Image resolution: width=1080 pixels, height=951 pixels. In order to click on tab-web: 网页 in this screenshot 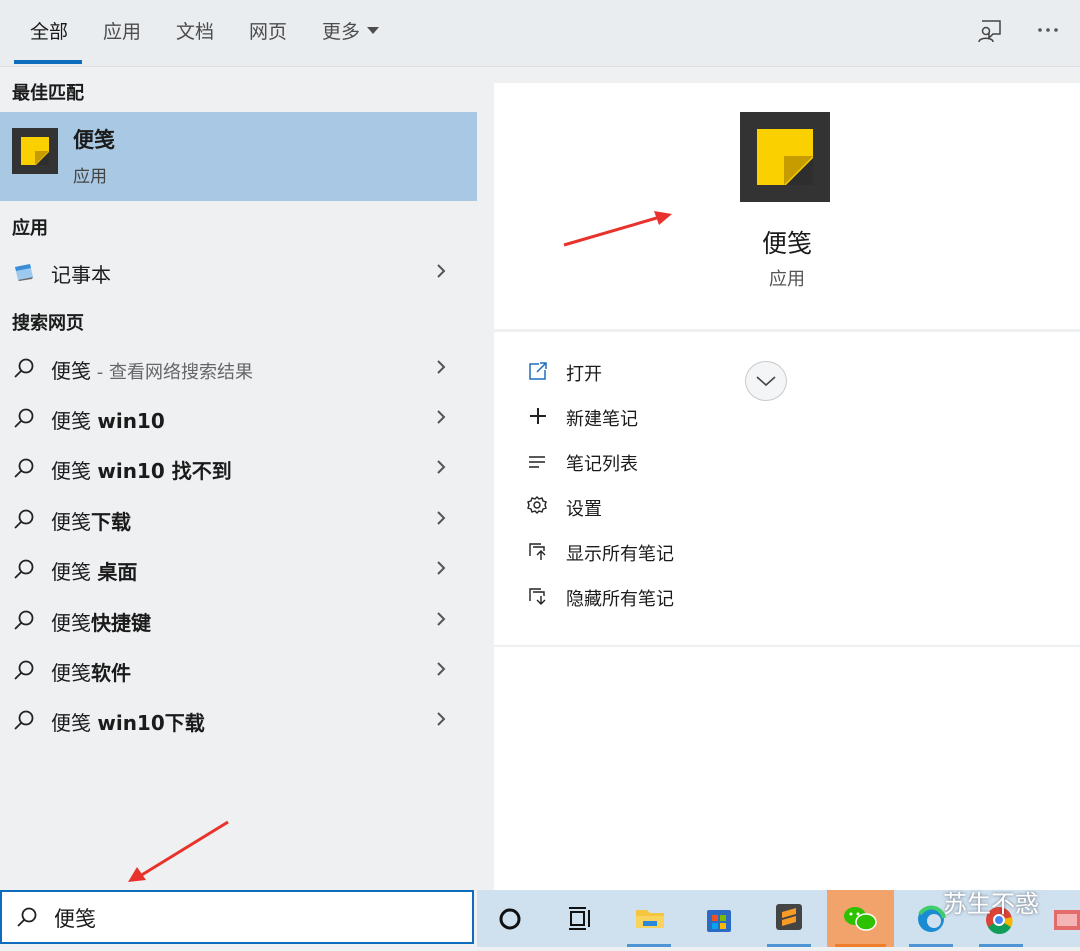, I will do `click(268, 30)`.